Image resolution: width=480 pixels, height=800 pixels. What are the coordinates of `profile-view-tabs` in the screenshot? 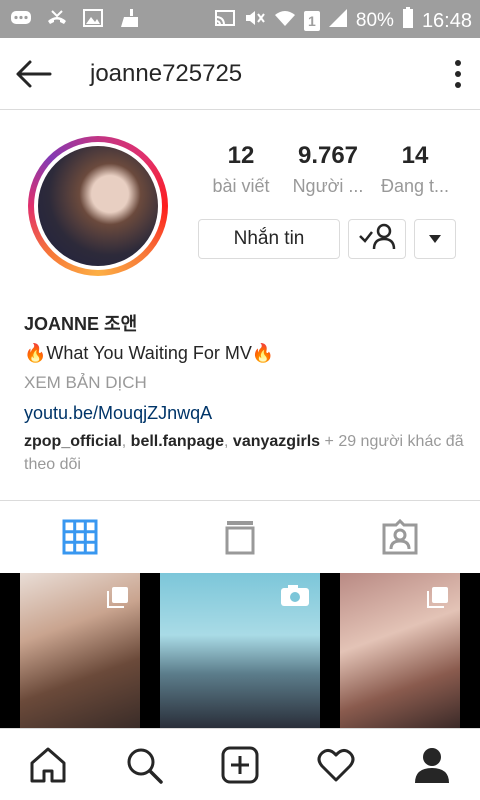 It's located at (240, 536).